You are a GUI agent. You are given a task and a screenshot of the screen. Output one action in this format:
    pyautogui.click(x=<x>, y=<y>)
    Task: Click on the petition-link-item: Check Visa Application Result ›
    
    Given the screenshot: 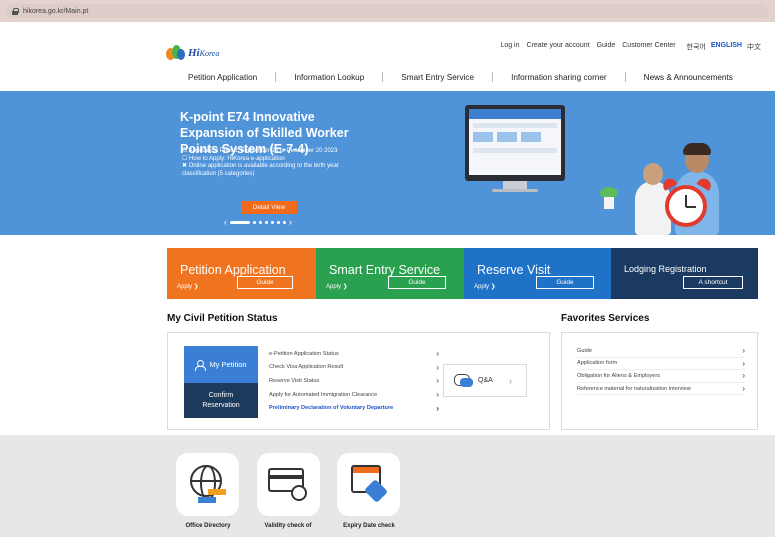 What is the action you would take?
    pyautogui.click(x=354, y=368)
    